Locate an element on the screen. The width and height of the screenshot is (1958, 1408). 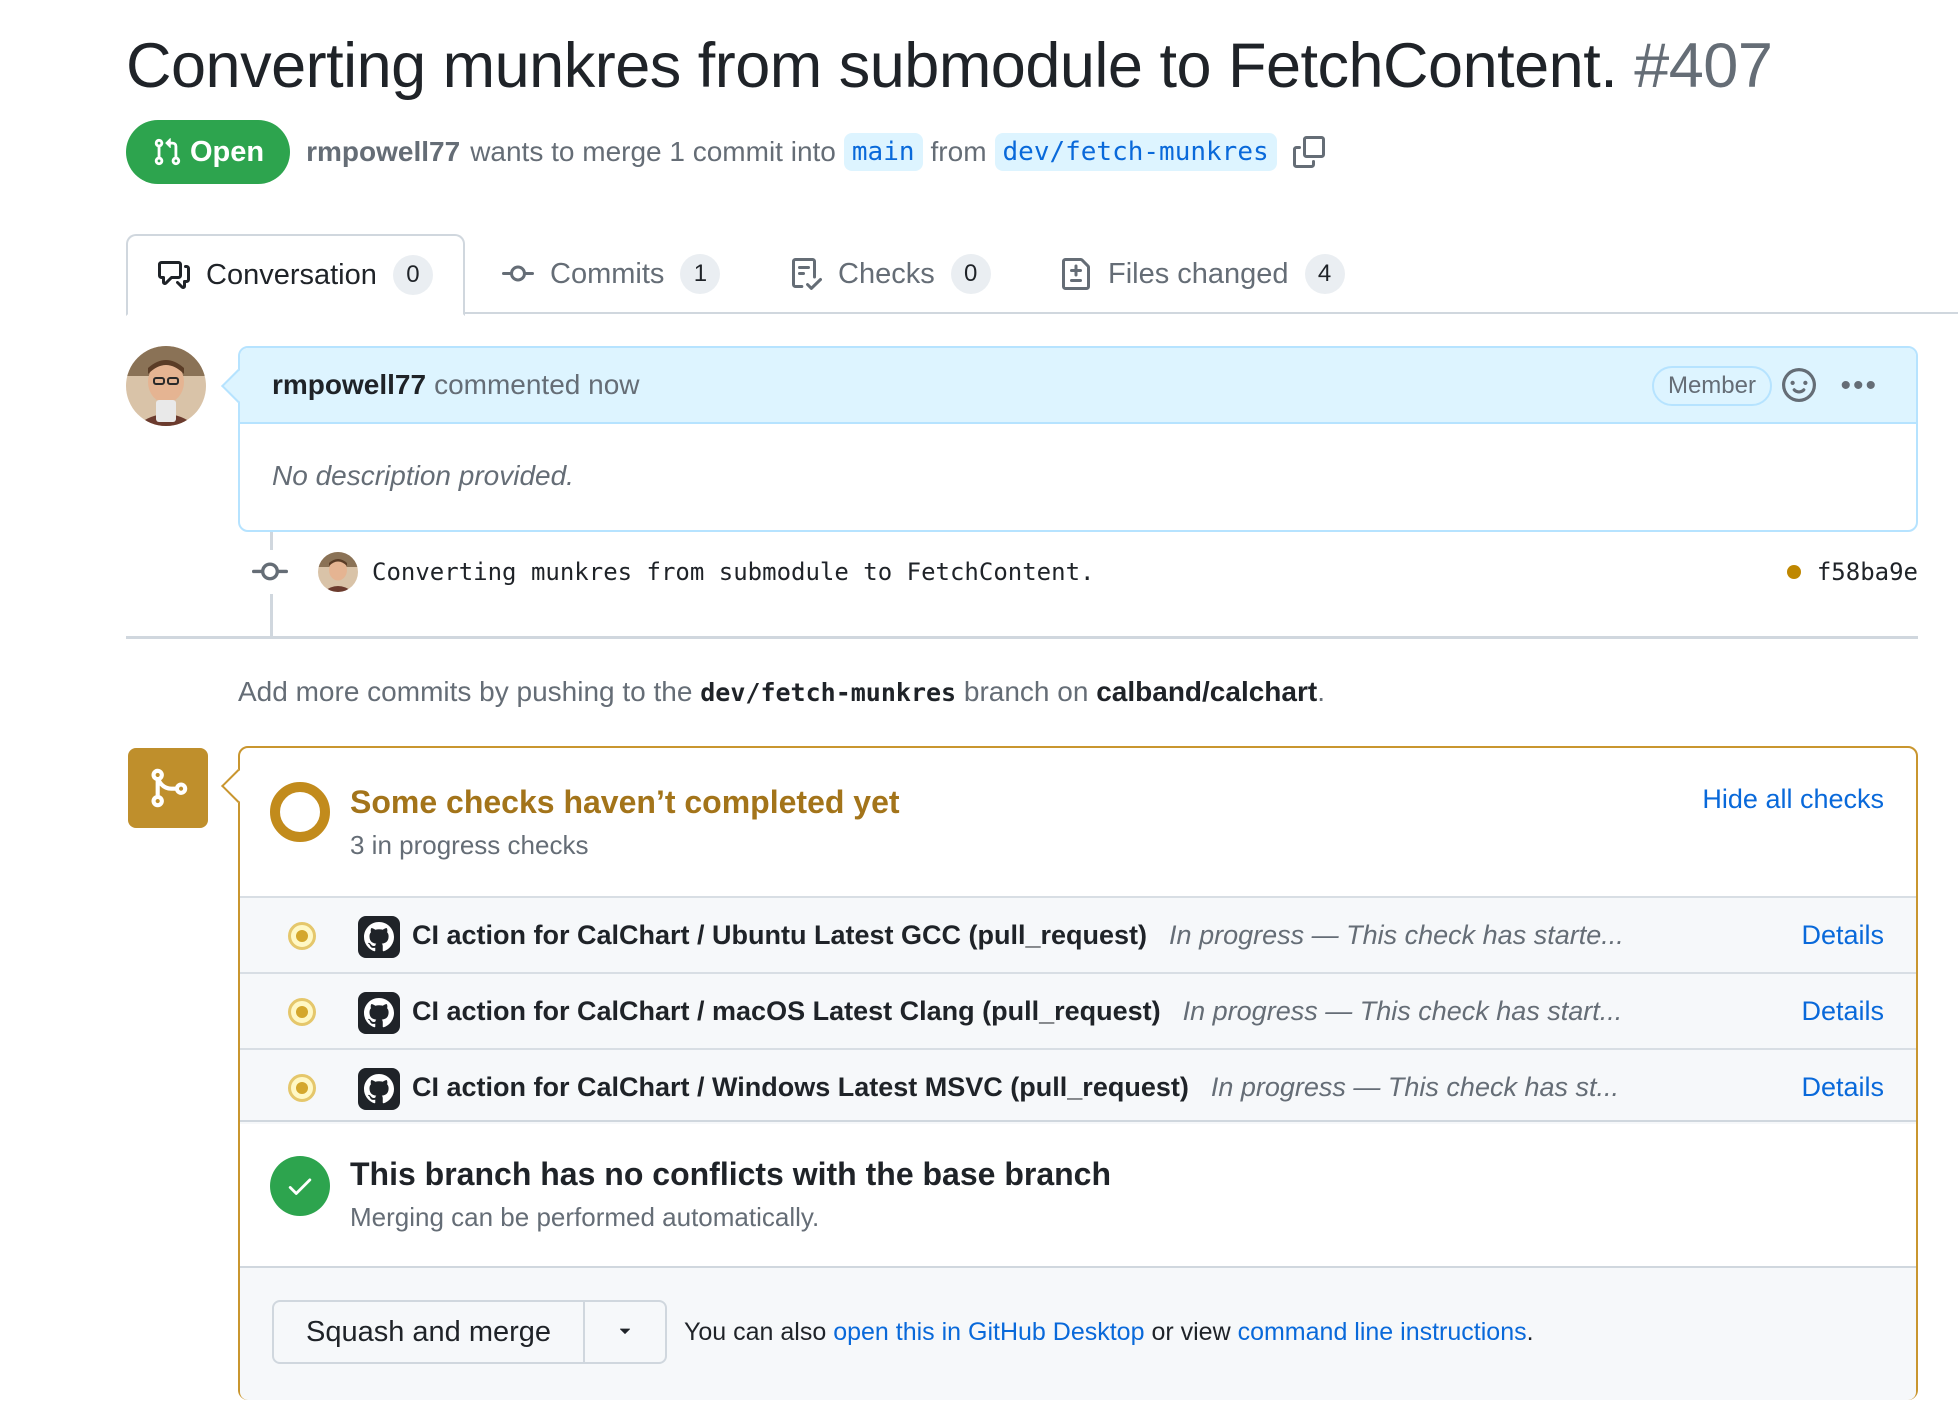
head-branch-chip: dev/fetch-munkres is located at coordinates (1135, 152).